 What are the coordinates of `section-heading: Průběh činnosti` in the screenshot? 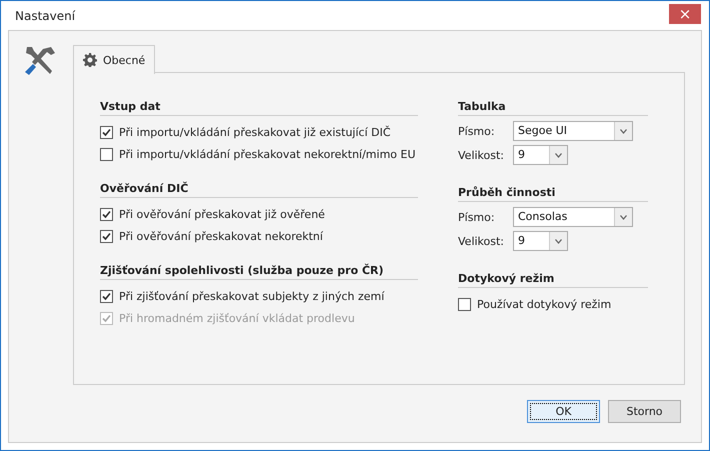 It's located at (553, 194).